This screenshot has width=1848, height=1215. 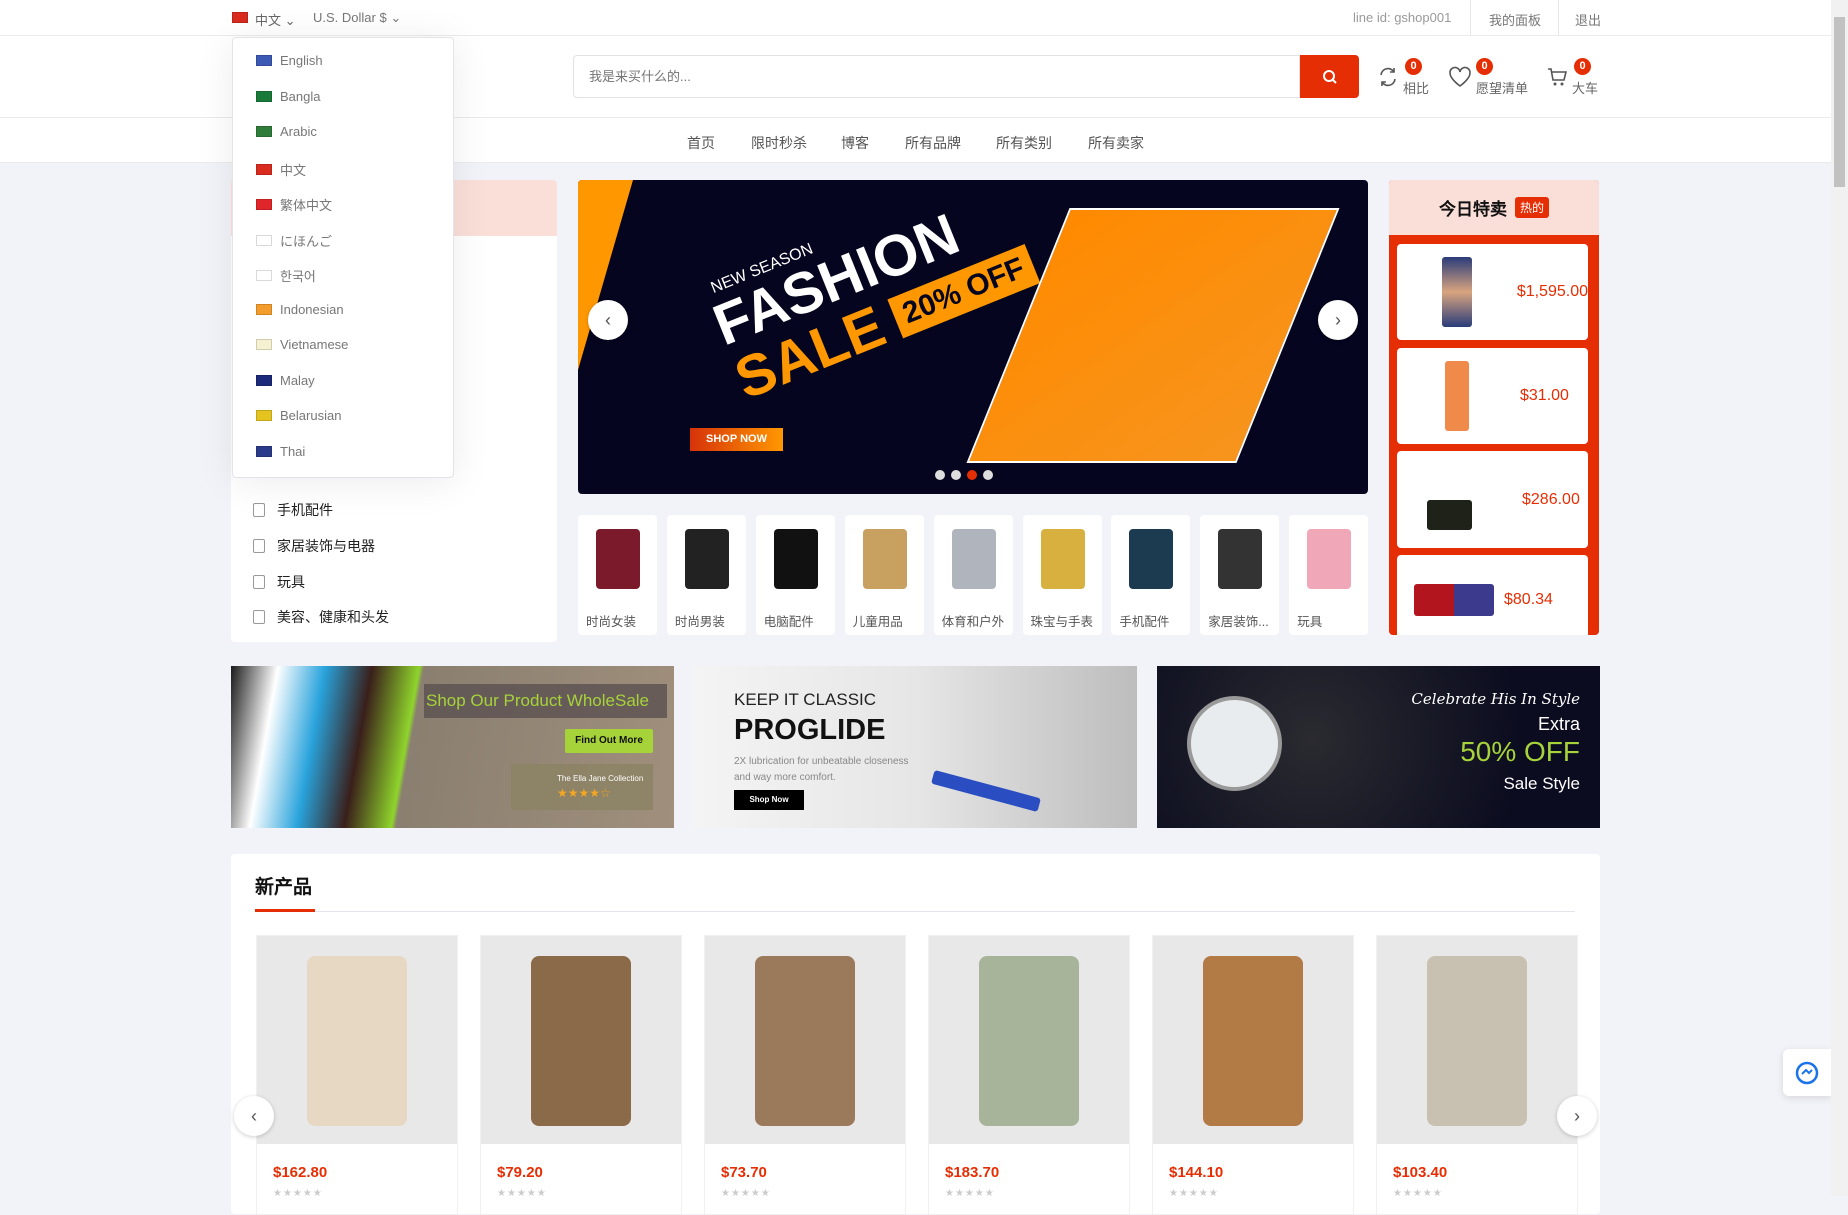 I want to click on category-label: 家居装饰与电器, so click(x=326, y=546).